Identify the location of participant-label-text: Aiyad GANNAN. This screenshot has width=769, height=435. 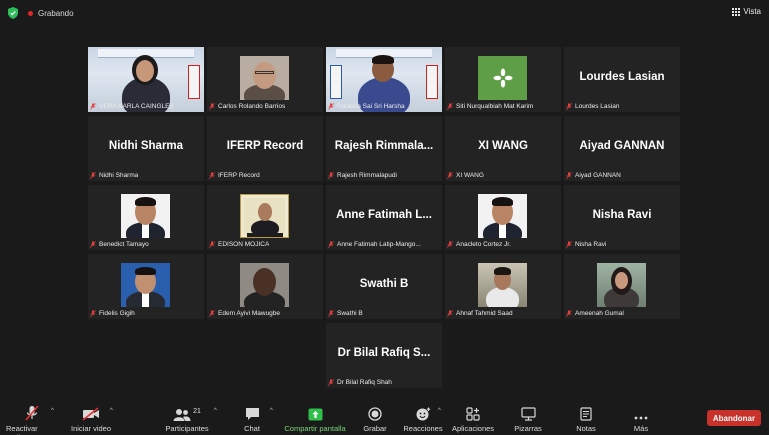
(598, 175).